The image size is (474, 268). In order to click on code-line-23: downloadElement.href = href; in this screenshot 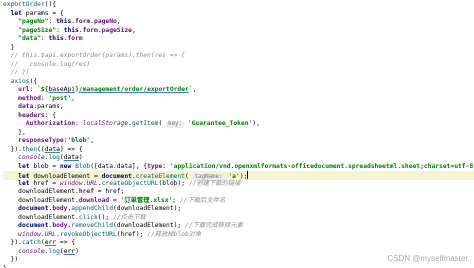, I will do `click(64, 191)`.